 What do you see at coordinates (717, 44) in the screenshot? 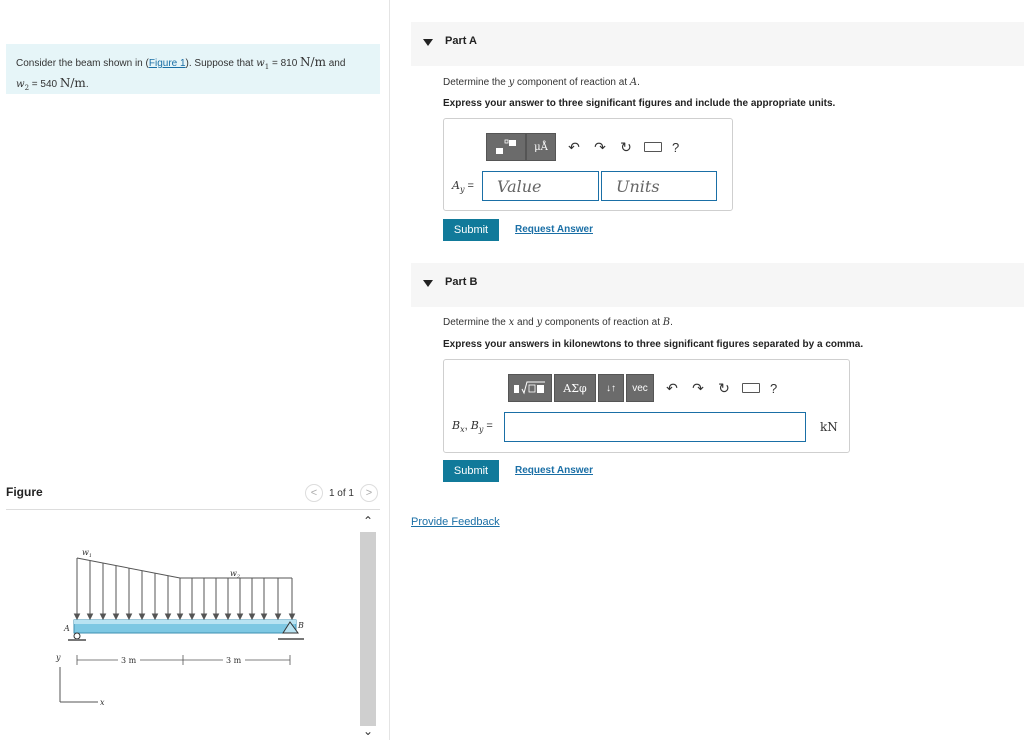
I see `part-a-header: Part A` at bounding box center [717, 44].